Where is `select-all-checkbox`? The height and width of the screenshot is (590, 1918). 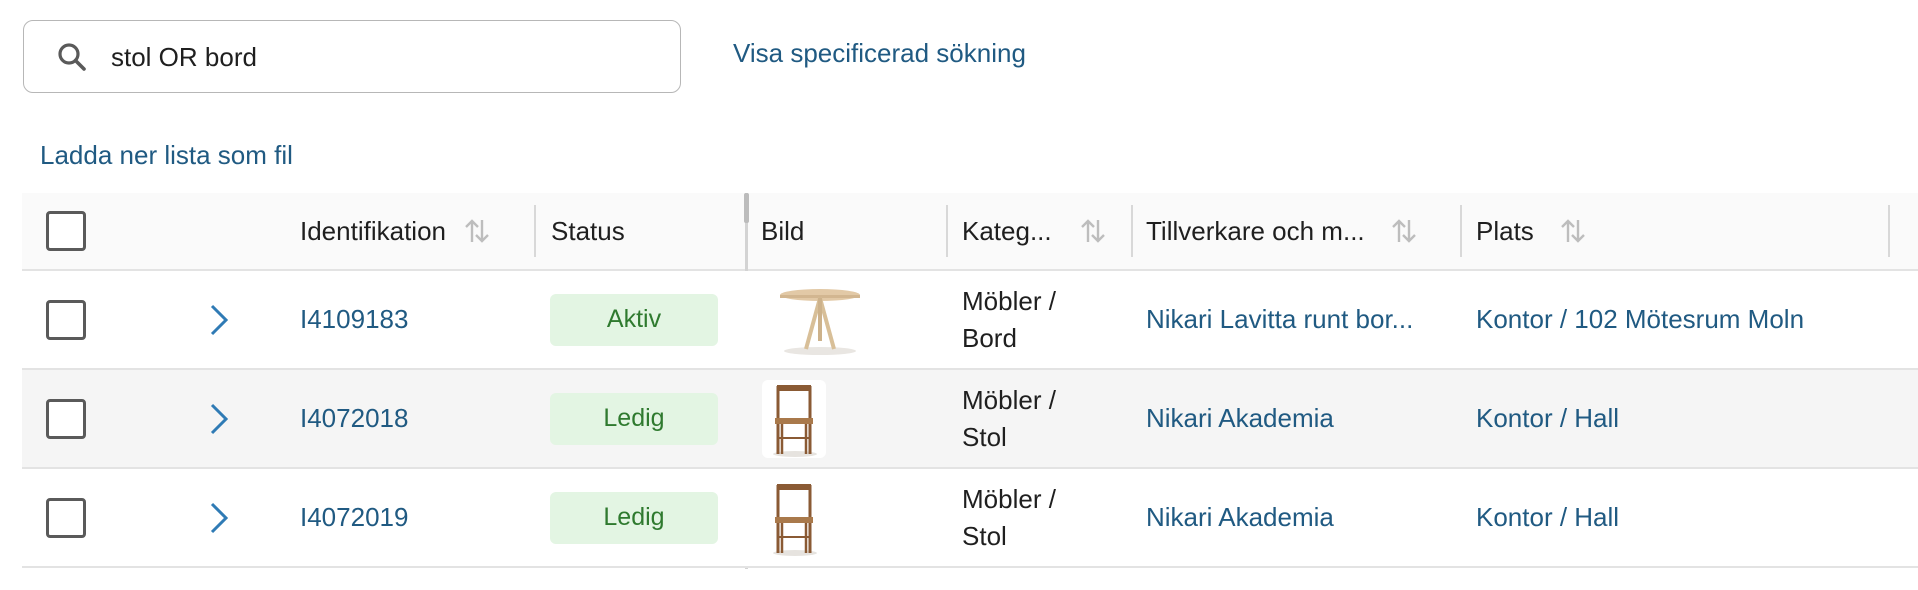
select-all-checkbox is located at coordinates (66, 231).